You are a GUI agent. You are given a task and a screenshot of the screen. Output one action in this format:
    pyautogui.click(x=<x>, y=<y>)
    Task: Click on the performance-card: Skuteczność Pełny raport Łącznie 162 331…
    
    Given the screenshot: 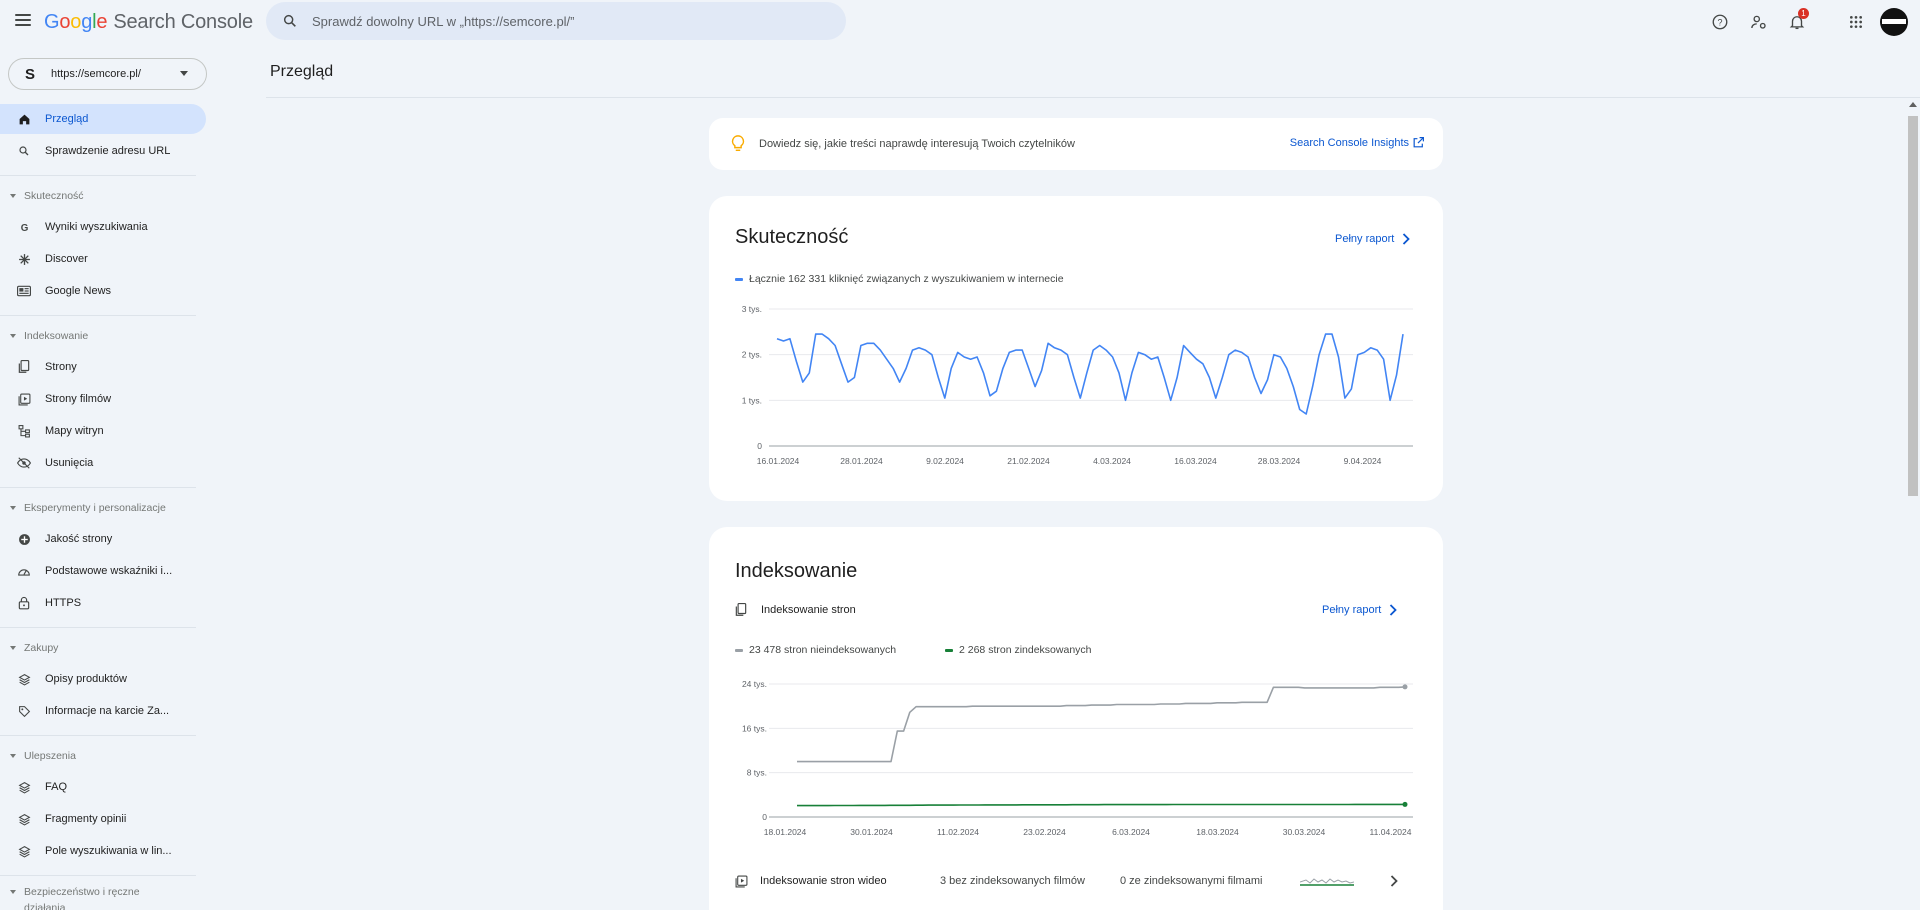 What is the action you would take?
    pyautogui.click(x=1076, y=348)
    